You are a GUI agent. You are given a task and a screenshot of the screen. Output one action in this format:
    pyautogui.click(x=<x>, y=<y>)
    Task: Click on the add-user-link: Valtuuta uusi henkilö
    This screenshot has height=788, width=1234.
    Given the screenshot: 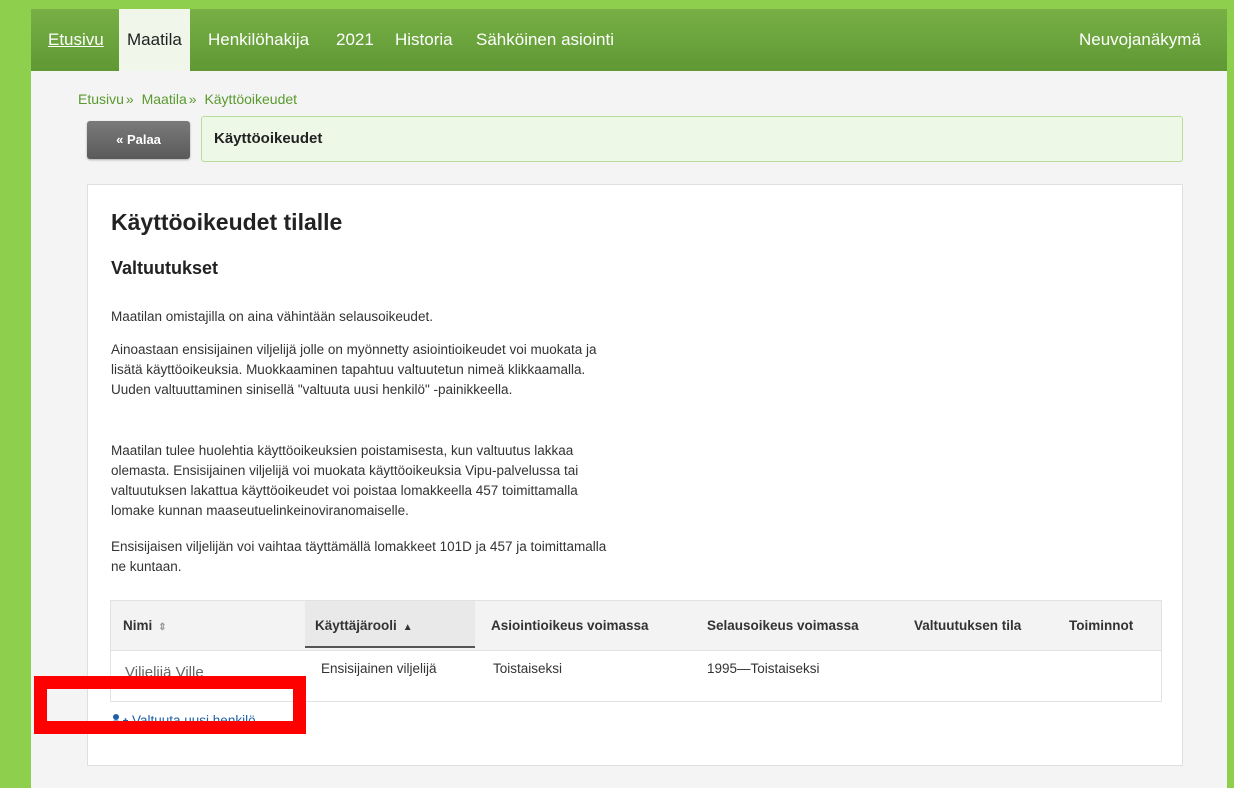 What is the action you would take?
    pyautogui.click(x=183, y=720)
    